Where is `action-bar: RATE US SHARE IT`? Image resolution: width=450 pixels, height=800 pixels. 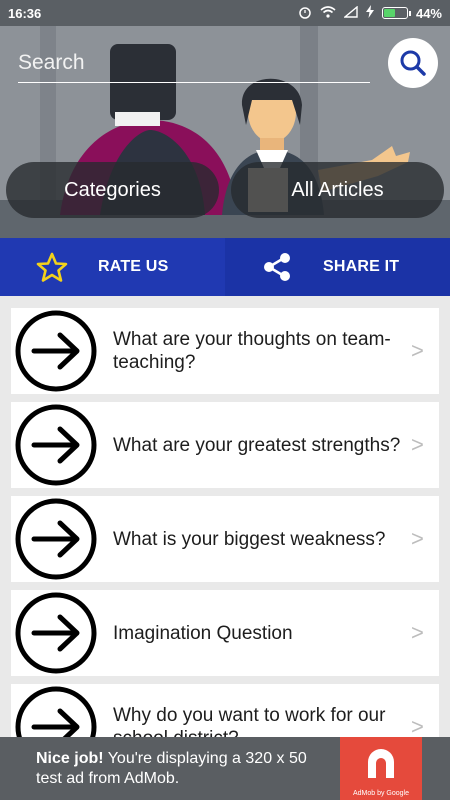
action-bar: RATE US SHARE IT is located at coordinates (225, 267).